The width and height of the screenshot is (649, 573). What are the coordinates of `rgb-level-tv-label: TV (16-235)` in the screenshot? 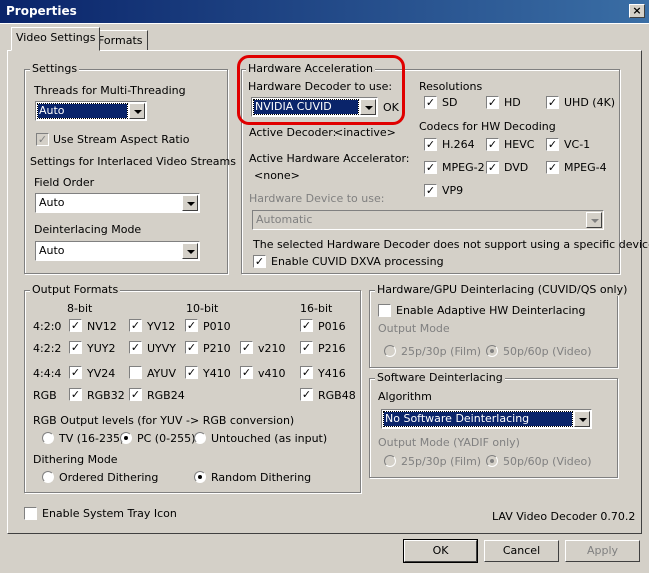 It's located at (92, 438).